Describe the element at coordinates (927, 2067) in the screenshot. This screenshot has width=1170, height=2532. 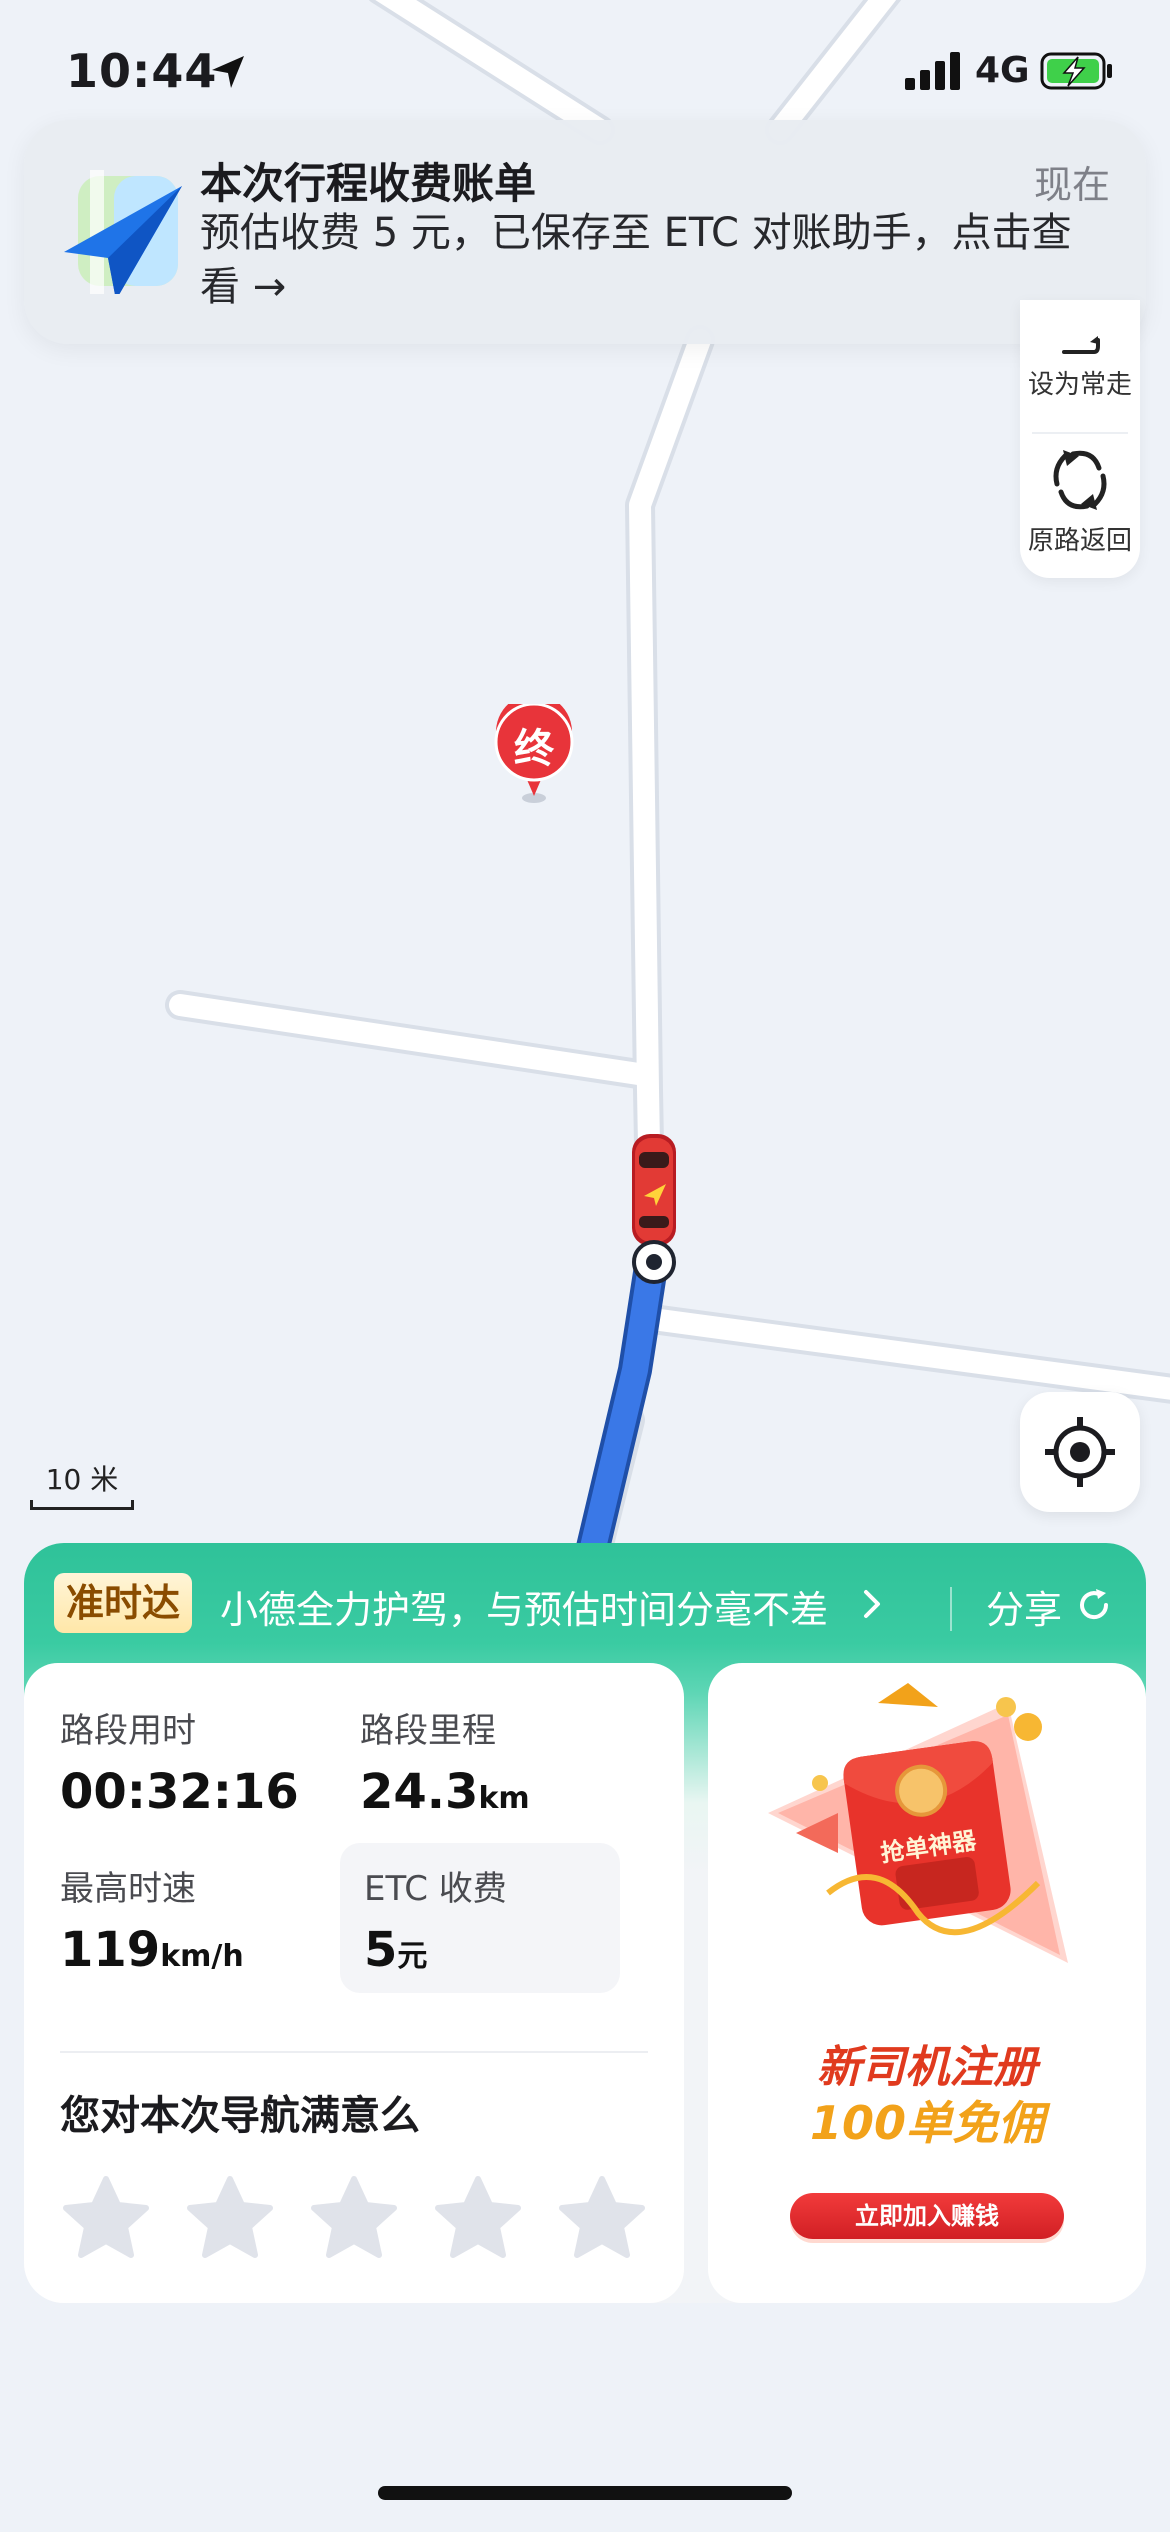
I see `promo-headline: 新司机注册` at that location.